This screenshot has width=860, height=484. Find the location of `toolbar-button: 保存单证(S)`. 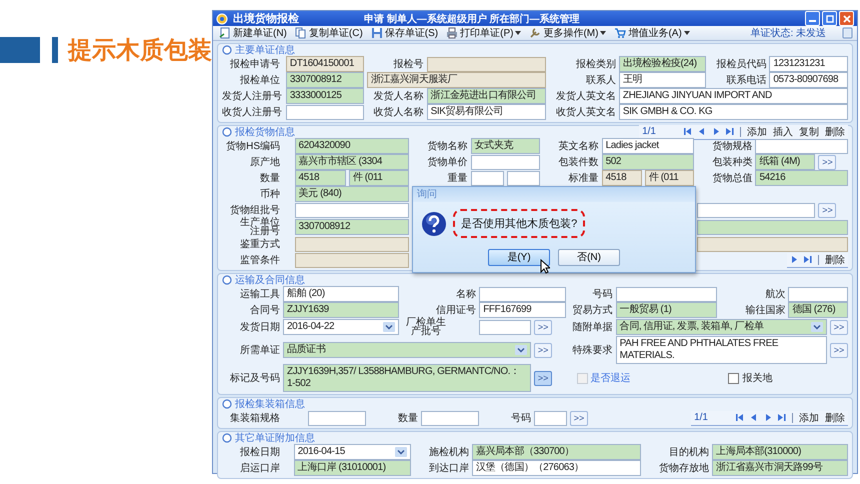

toolbar-button: 保存单证(S) is located at coordinates (404, 33).